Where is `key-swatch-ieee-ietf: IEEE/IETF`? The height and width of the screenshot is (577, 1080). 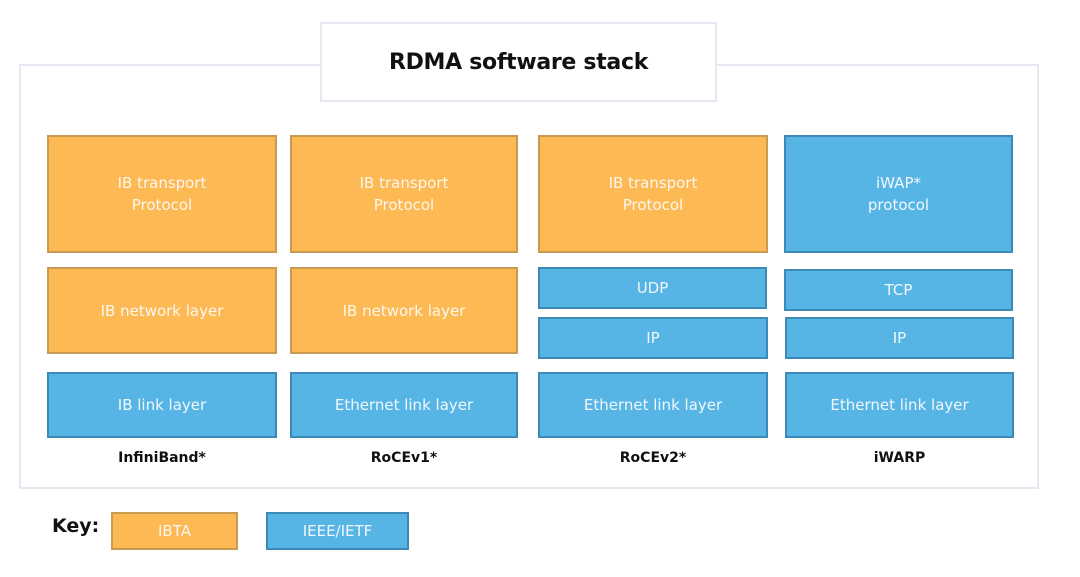 key-swatch-ieee-ietf: IEEE/IETF is located at coordinates (337, 531).